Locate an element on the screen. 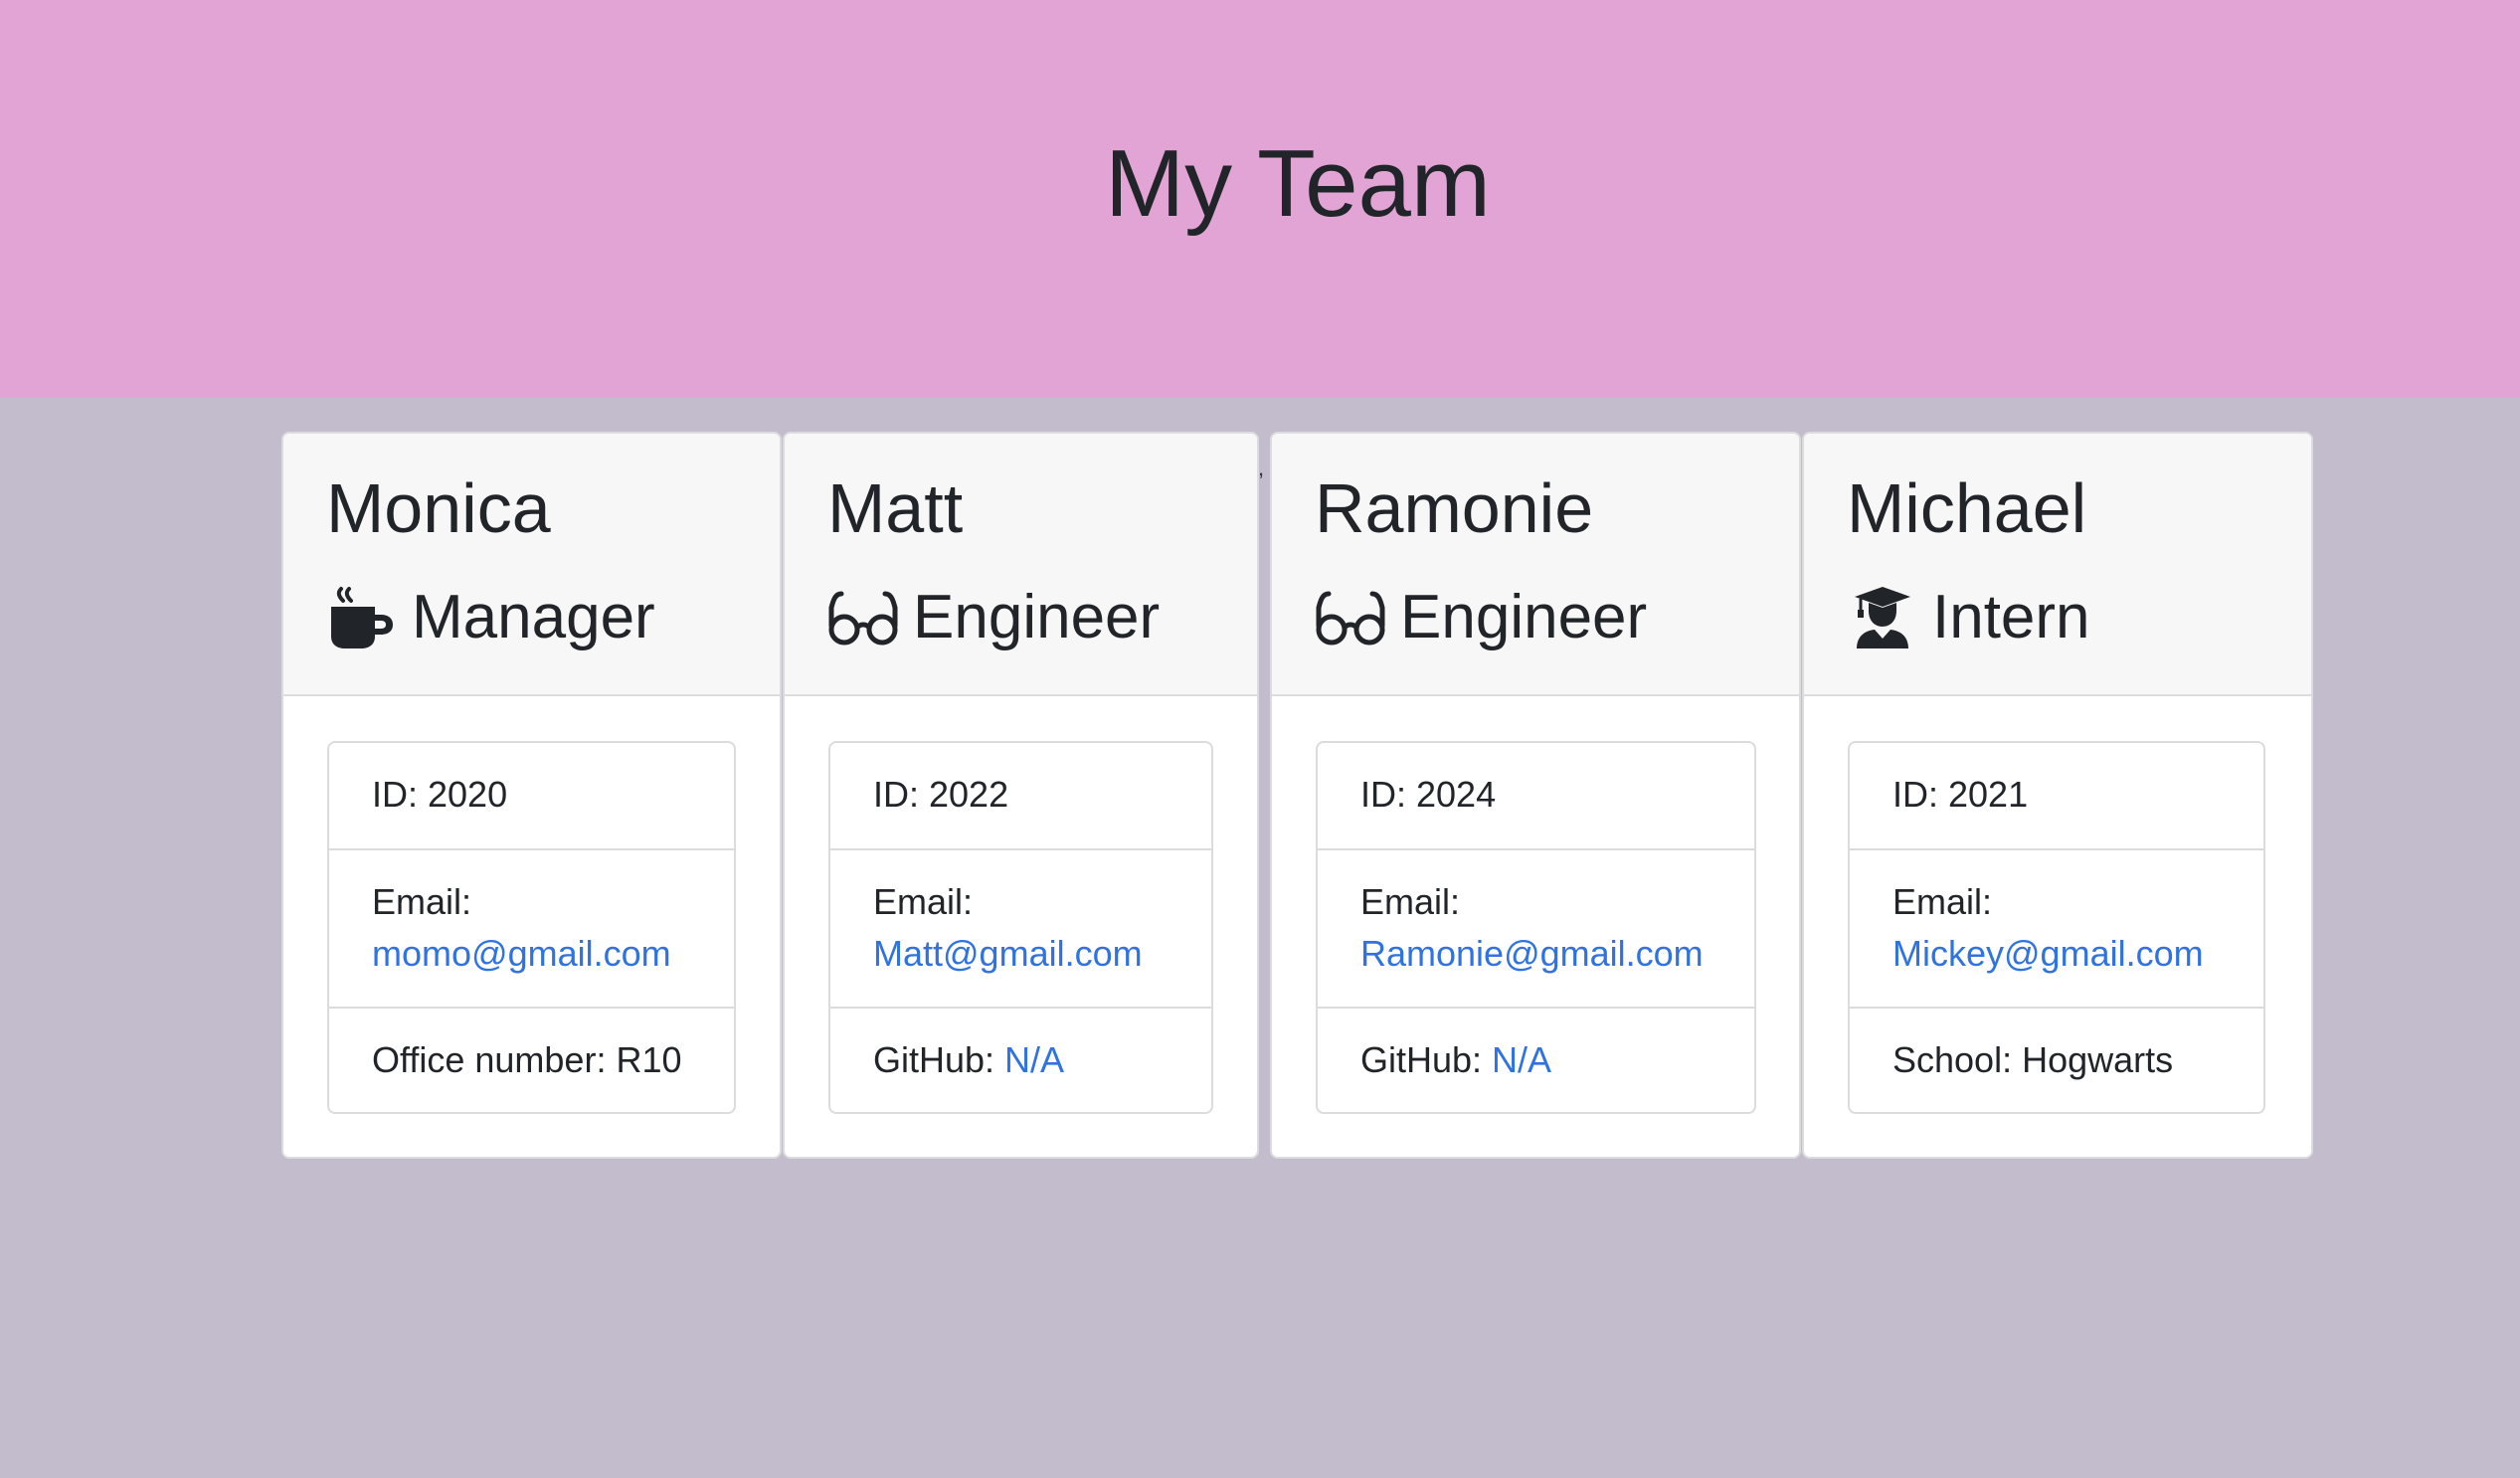 This screenshot has height=1478, width=2520. list-item-office: Office number: R10 is located at coordinates (531, 1059).